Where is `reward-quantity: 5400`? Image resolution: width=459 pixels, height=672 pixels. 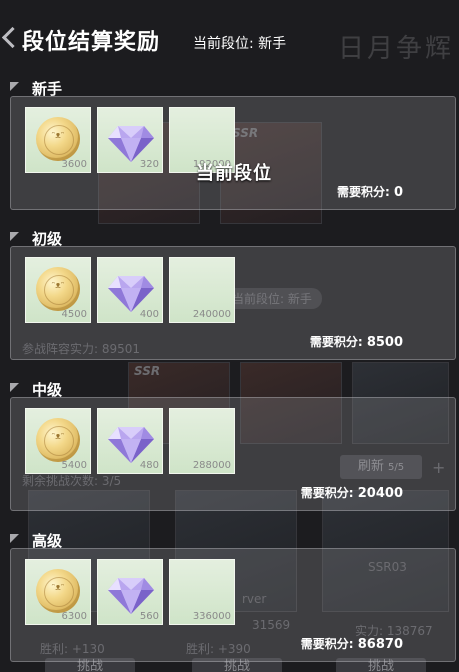
reward-quantity: 5400 is located at coordinates (74, 465).